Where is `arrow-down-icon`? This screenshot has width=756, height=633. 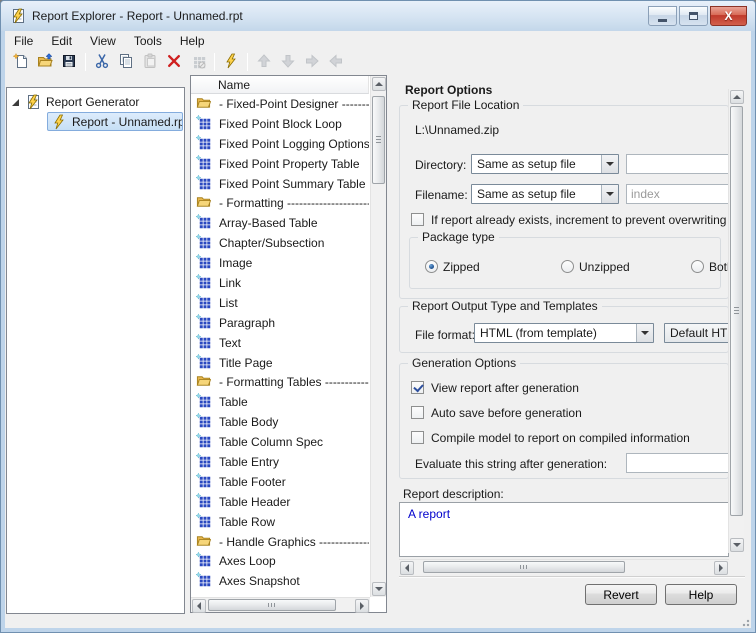 arrow-down-icon is located at coordinates (379, 591).